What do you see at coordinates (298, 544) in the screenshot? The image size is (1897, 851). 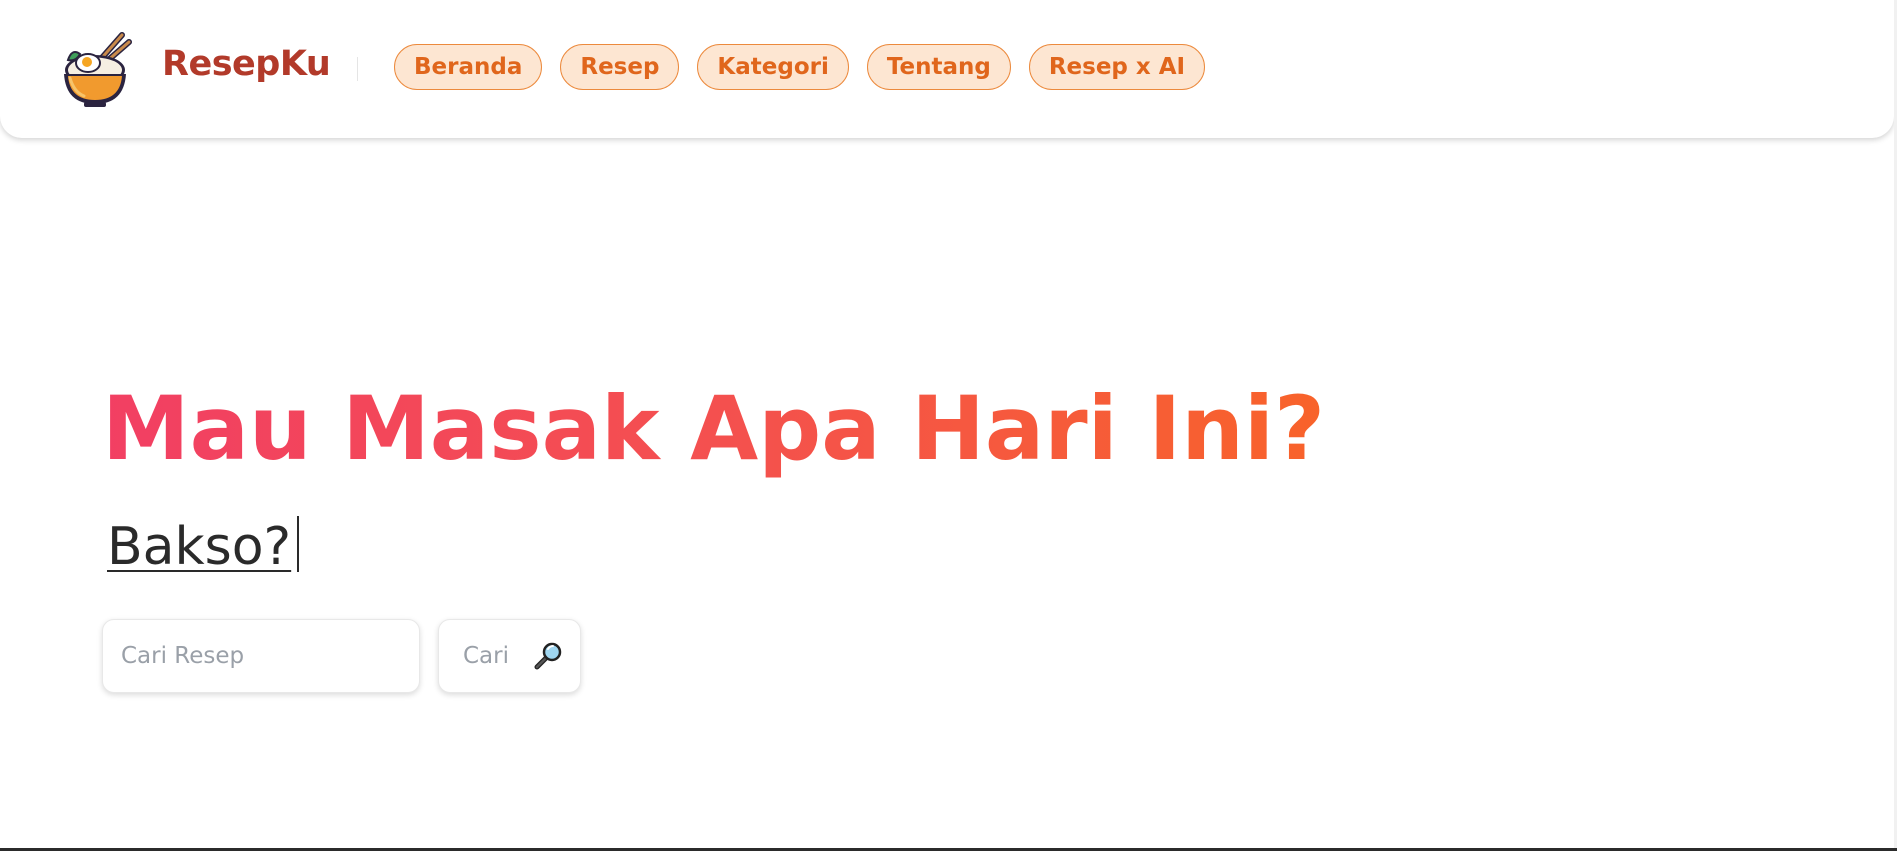 I see `text-caret` at bounding box center [298, 544].